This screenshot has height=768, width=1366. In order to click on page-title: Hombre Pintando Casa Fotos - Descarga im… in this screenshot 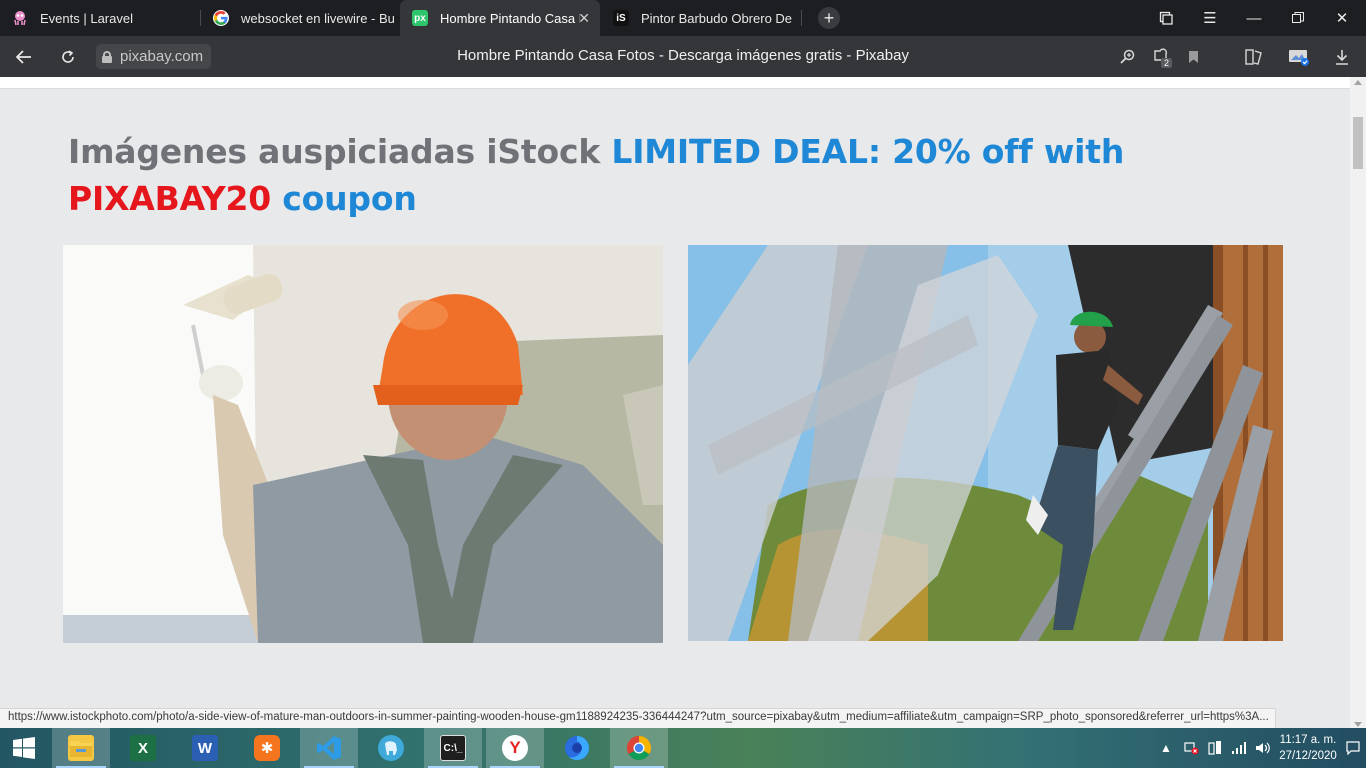, I will do `click(683, 55)`.